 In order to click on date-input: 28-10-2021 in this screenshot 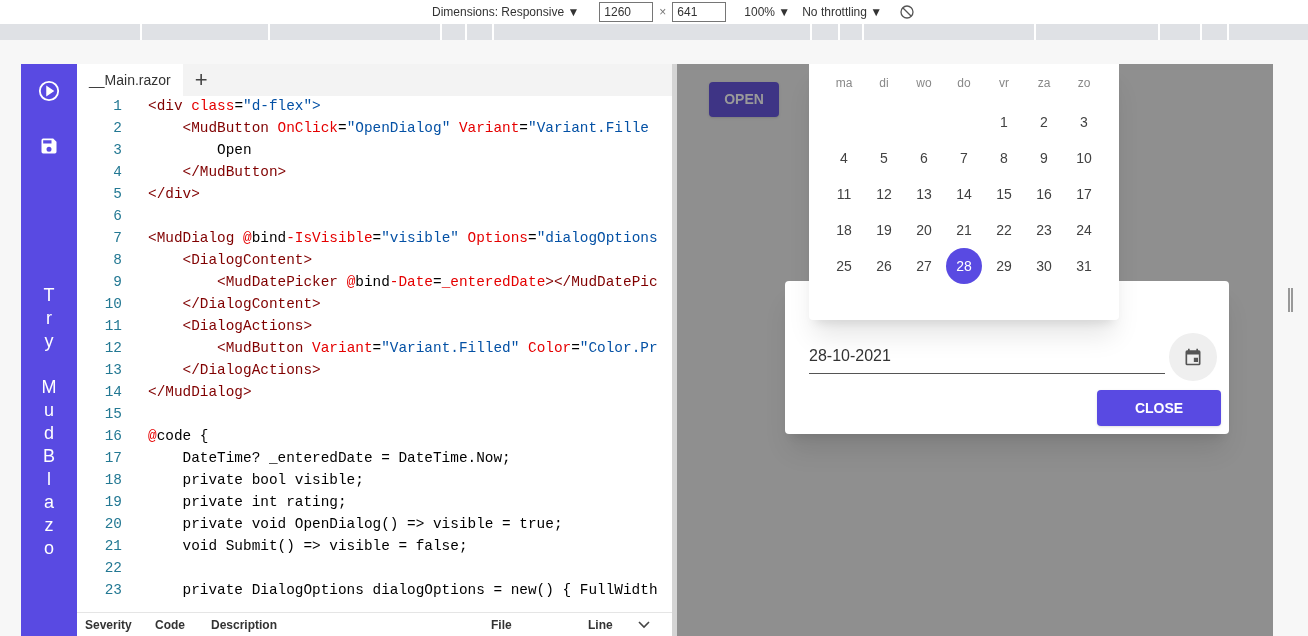, I will do `click(987, 357)`.